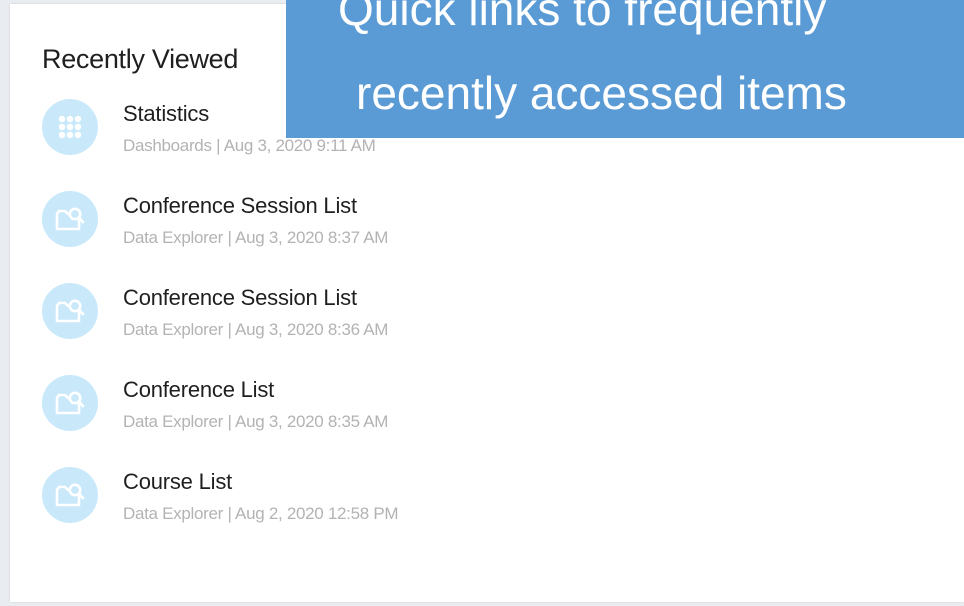  I want to click on item-meta: Dashboards | Aug 3, 2020 9:11 AM, so click(249, 145).